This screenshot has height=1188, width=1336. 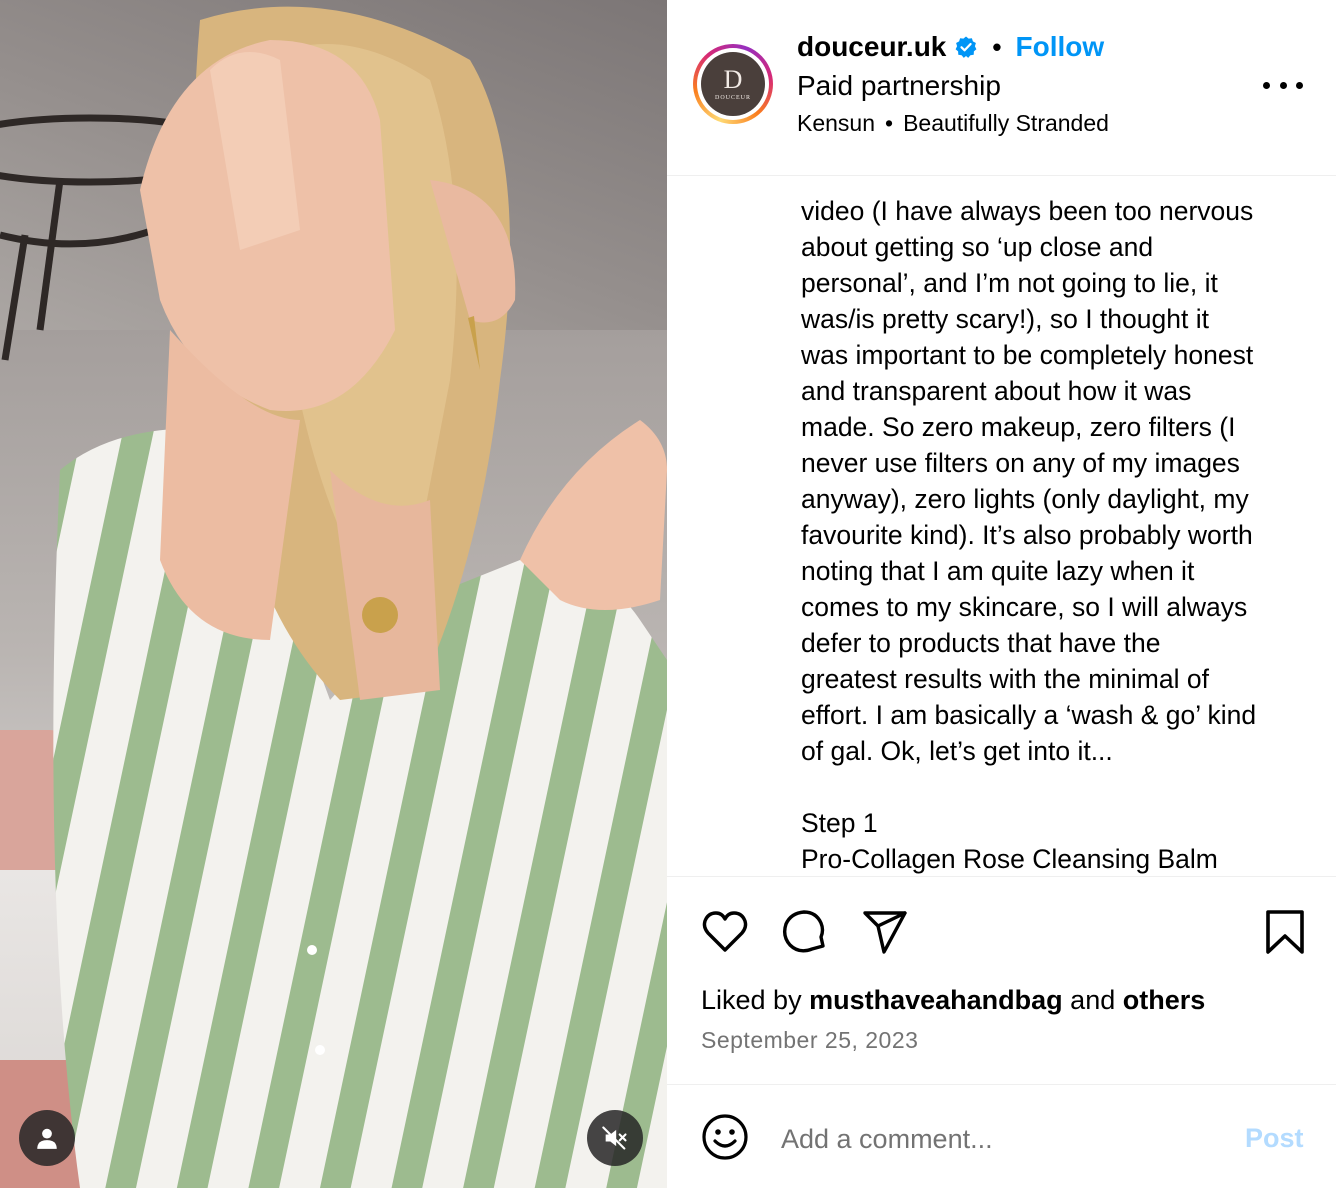 What do you see at coordinates (1005, 319) in the screenshot?
I see `caption-line: was/is pretty scary!), so I thought it` at bounding box center [1005, 319].